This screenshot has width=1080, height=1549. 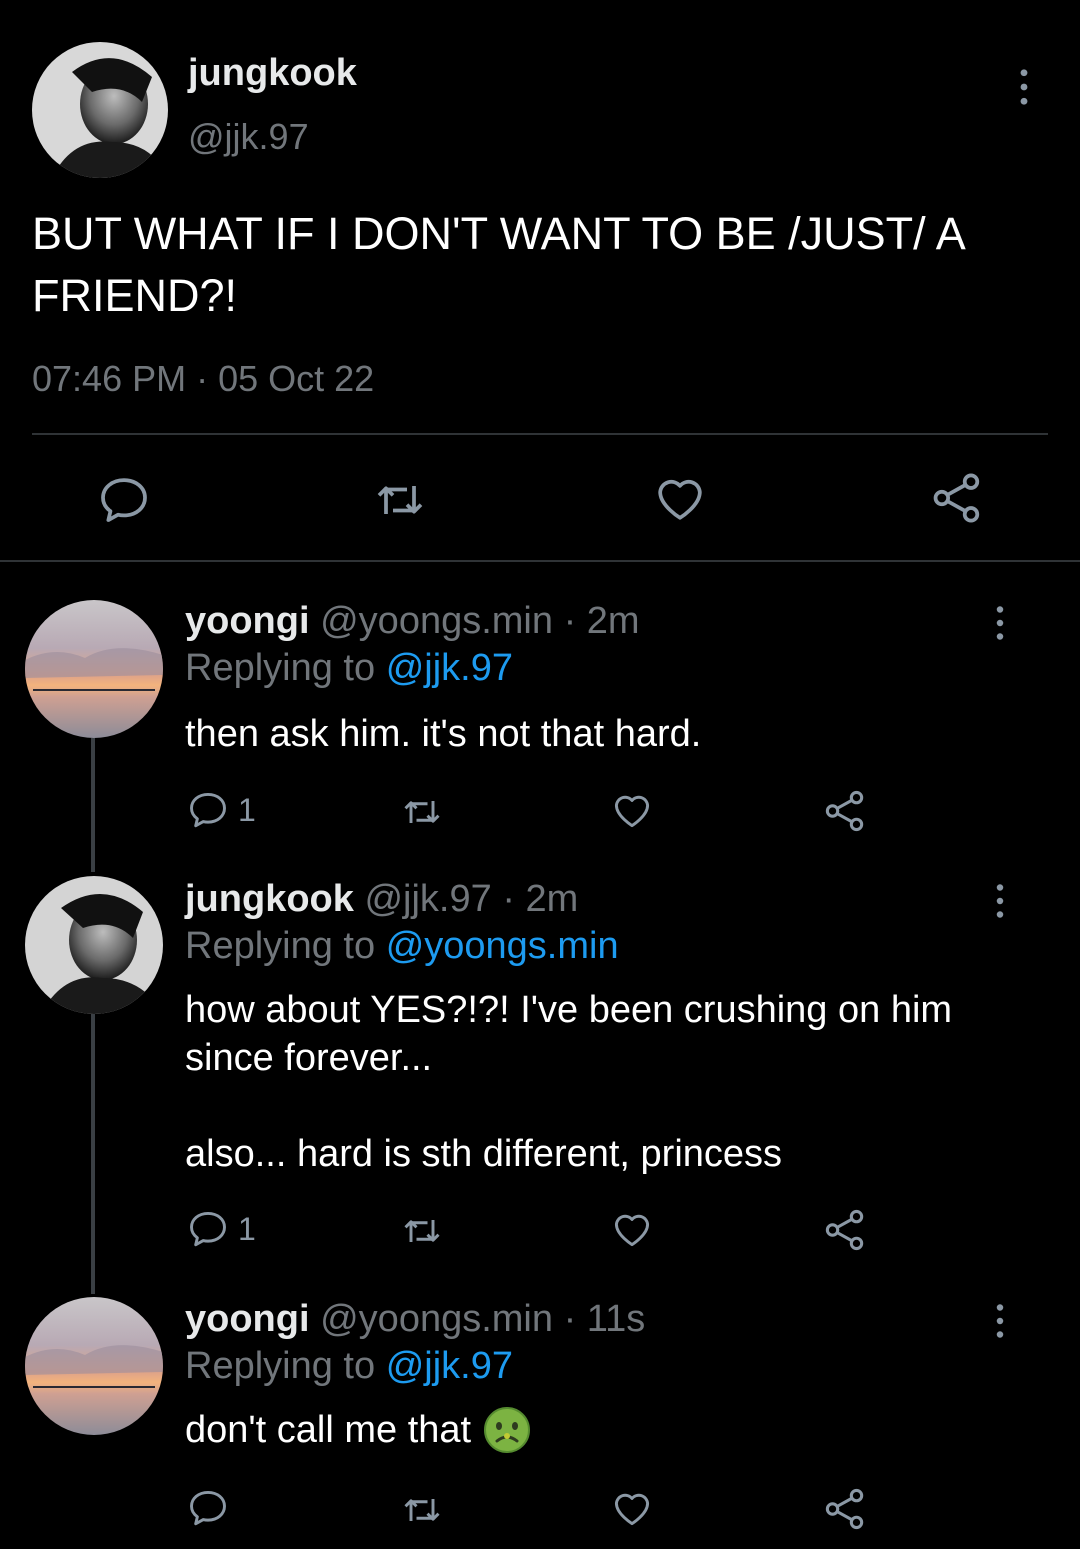 I want to click on mention-link: @yoongs.min, so click(x=502, y=946).